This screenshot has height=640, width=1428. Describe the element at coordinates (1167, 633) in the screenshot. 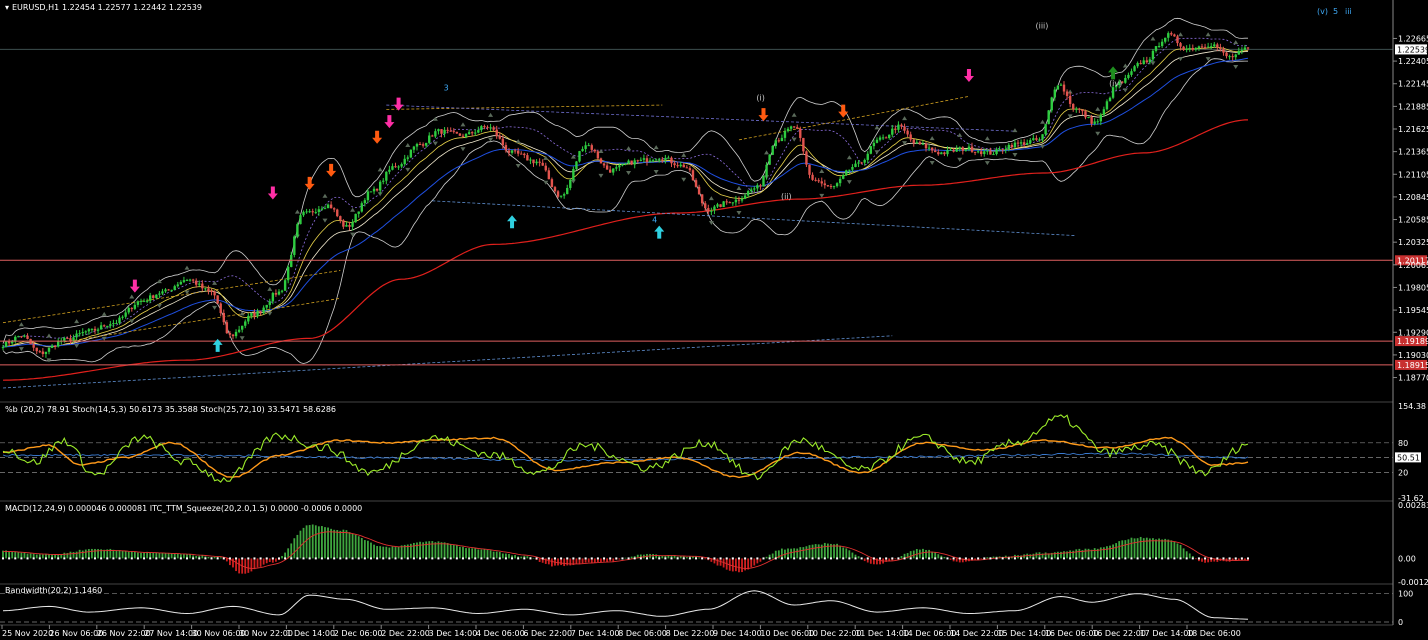

I see `time-tick-label: 17 Dec 14:00` at that location.